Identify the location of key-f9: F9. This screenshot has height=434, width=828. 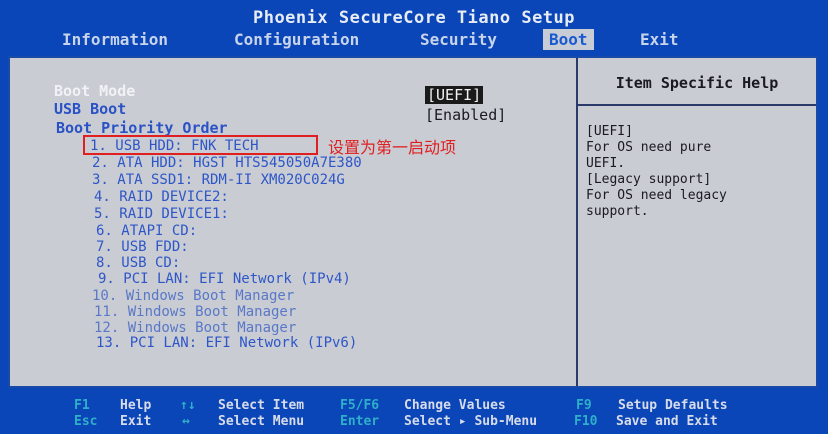
(584, 405).